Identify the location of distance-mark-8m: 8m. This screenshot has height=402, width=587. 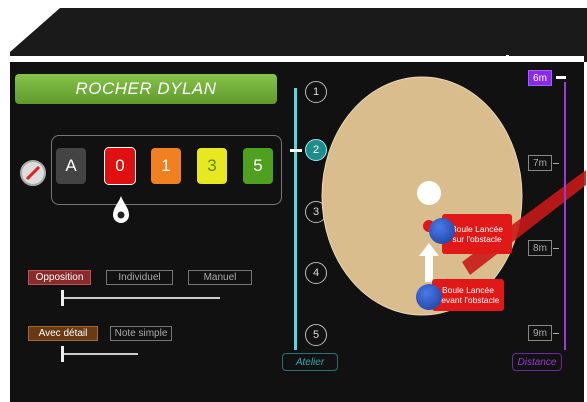
(540, 248).